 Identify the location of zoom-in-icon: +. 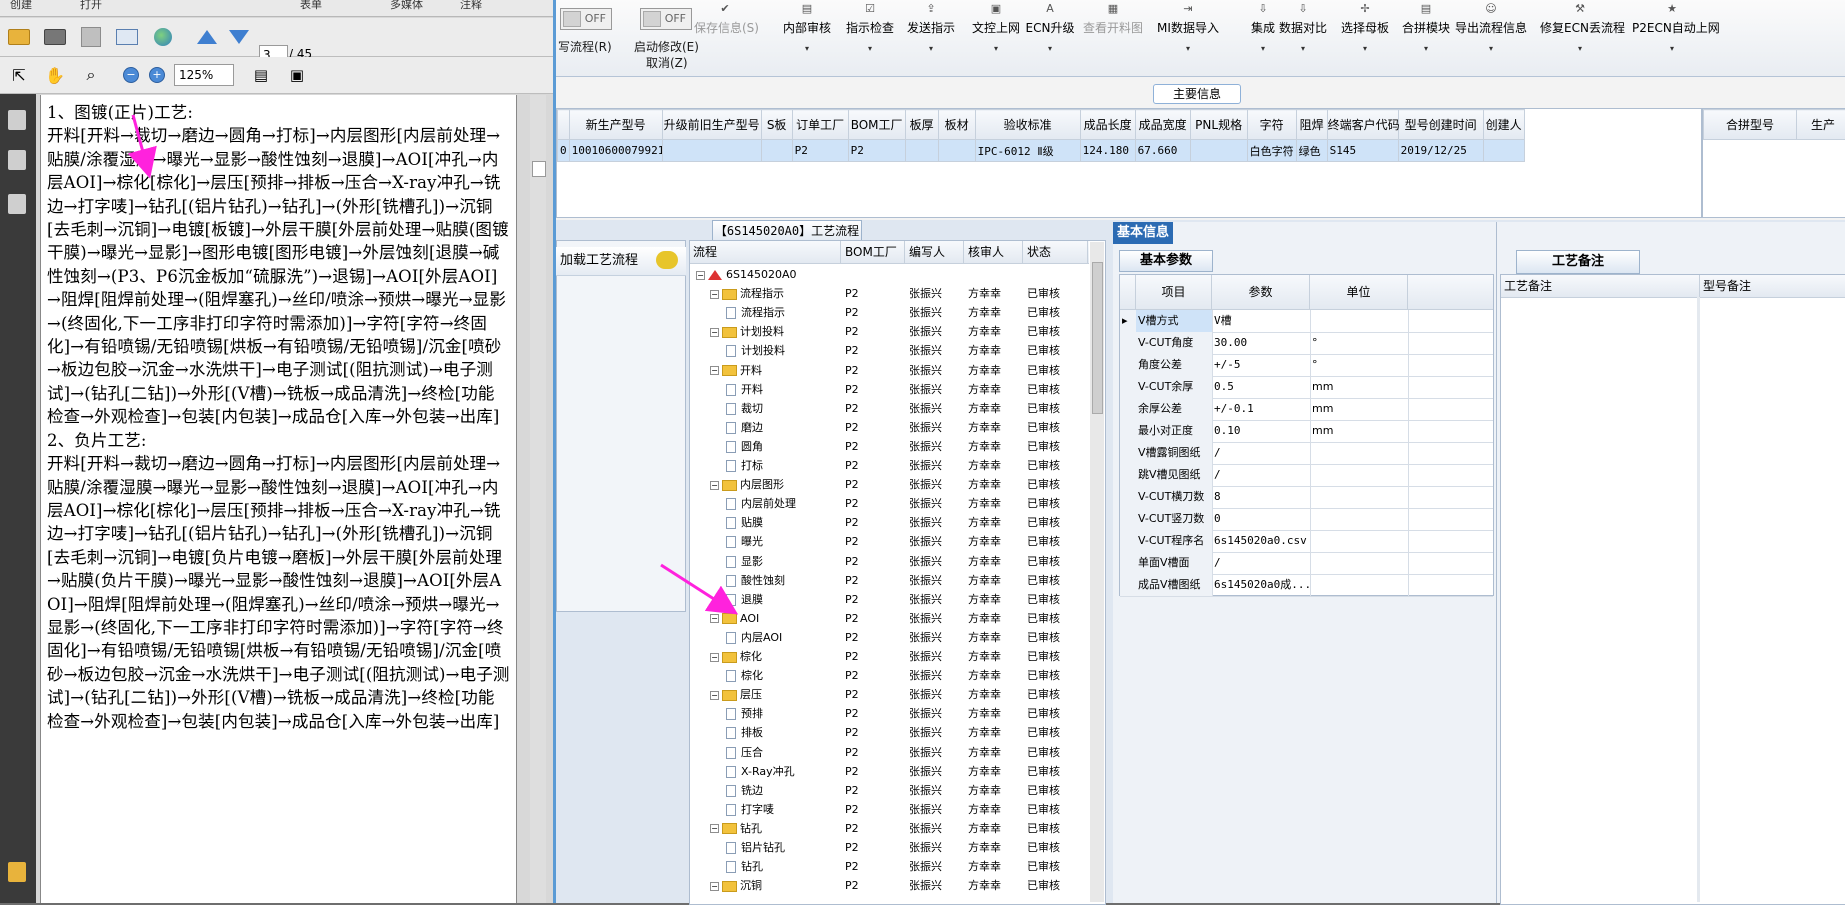
(157, 75).